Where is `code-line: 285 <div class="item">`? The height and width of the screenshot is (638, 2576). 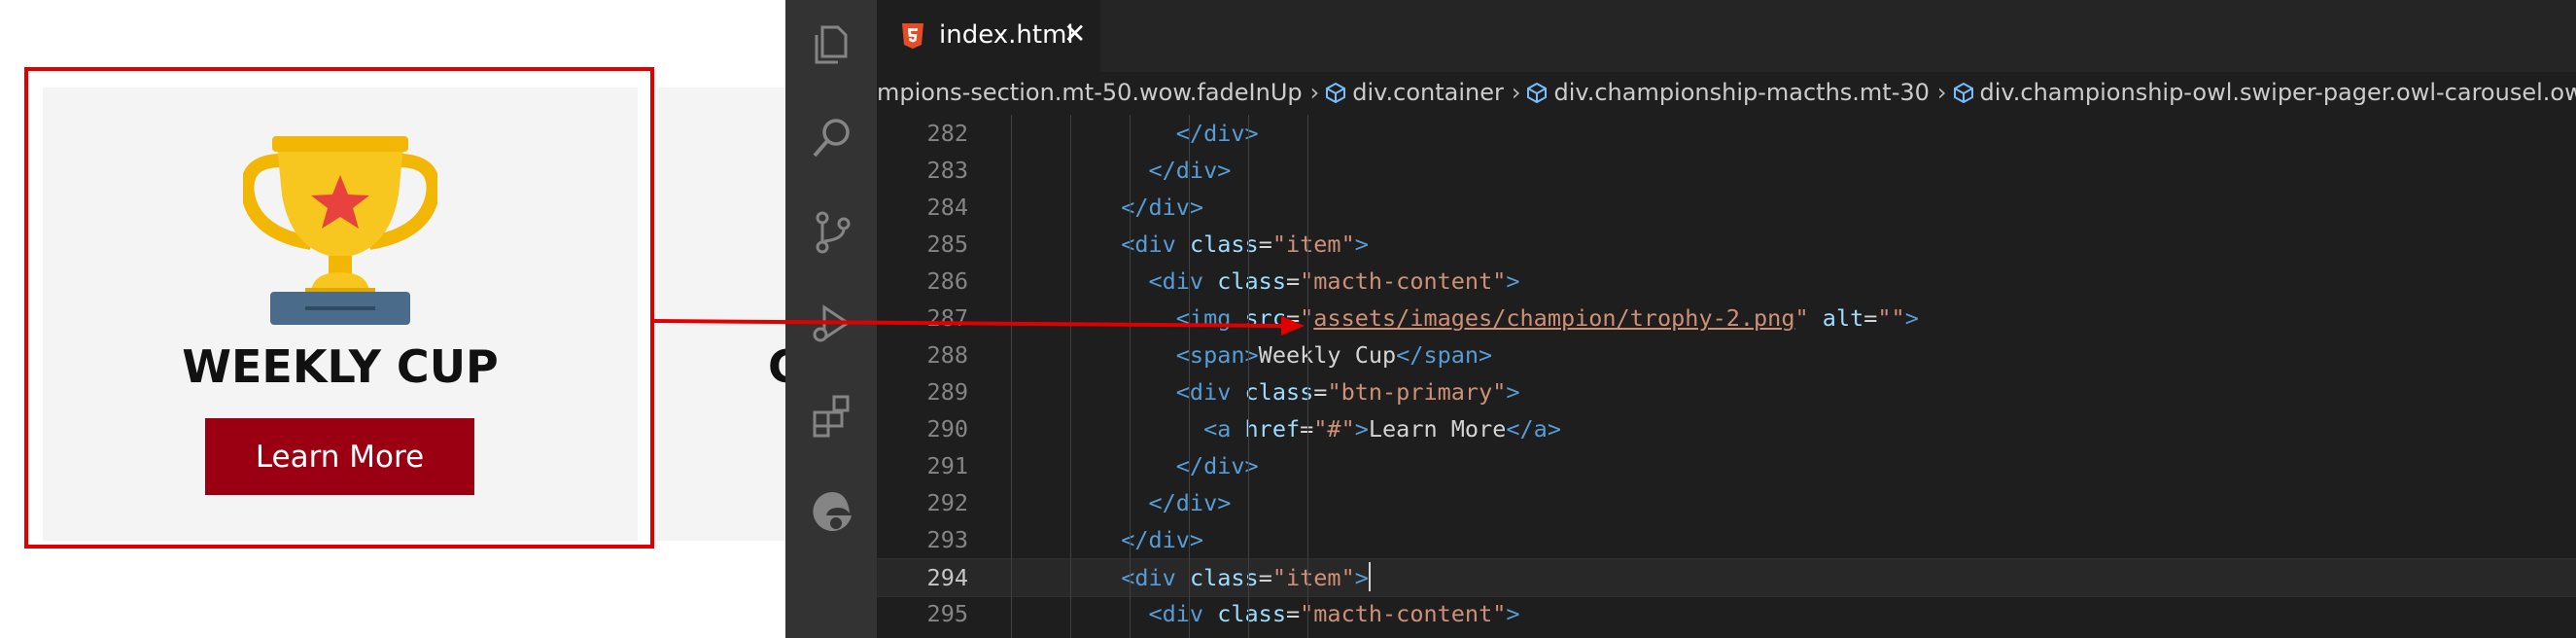 code-line: 285 <div class="item"> is located at coordinates (1726, 244).